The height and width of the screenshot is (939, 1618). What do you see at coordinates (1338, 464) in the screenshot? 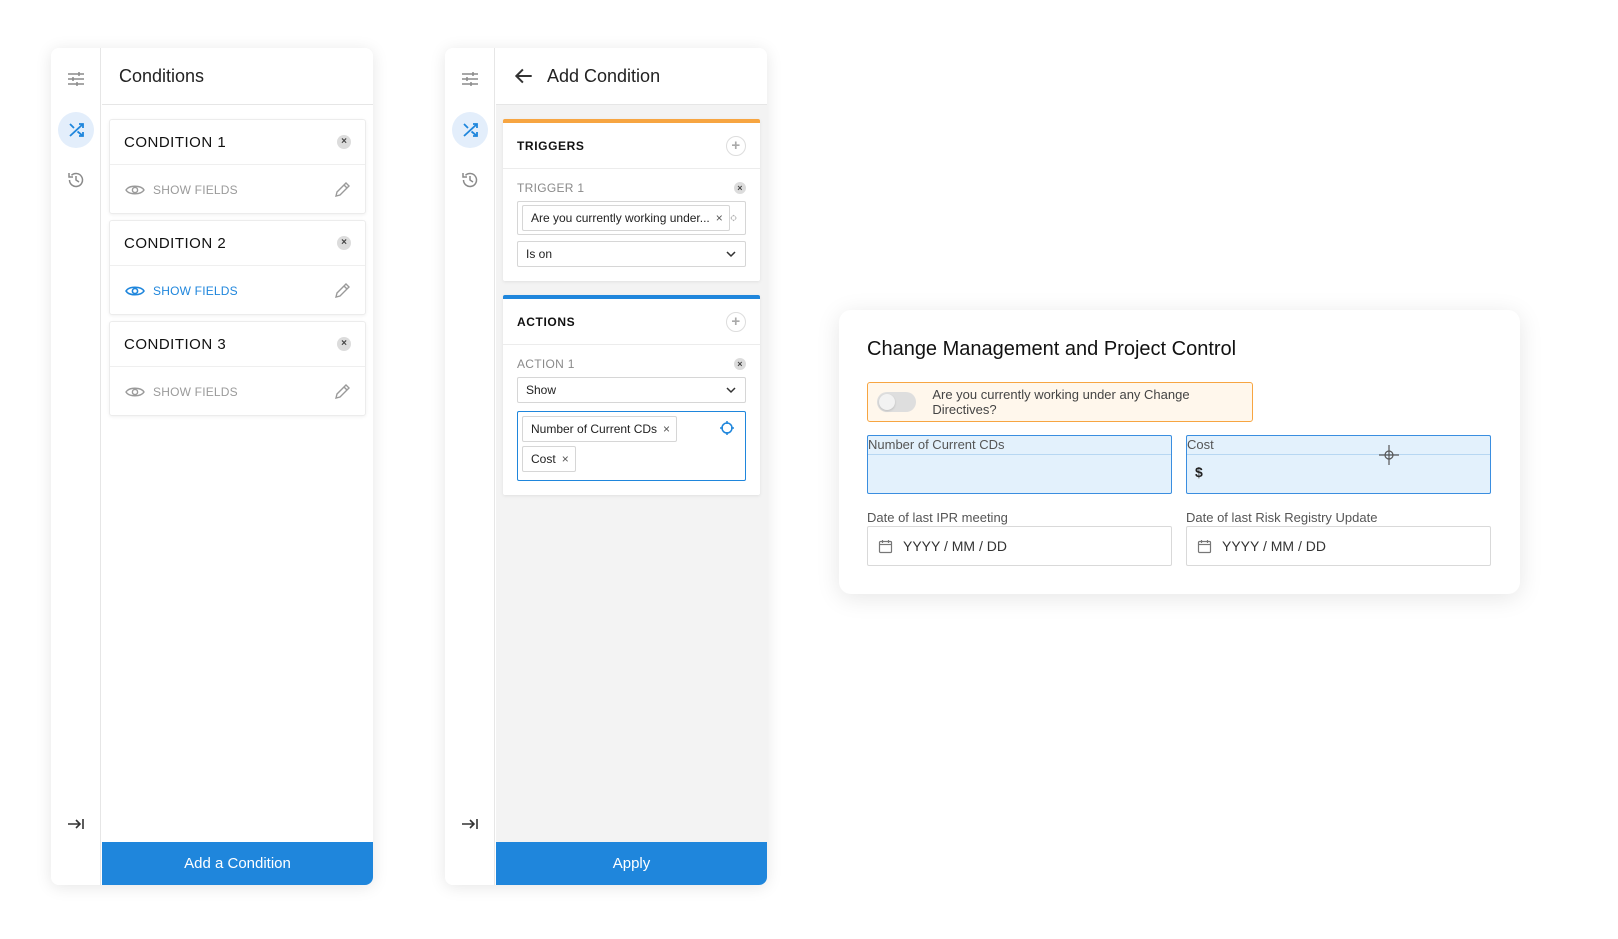
I see `cost-field: Cost $` at bounding box center [1338, 464].